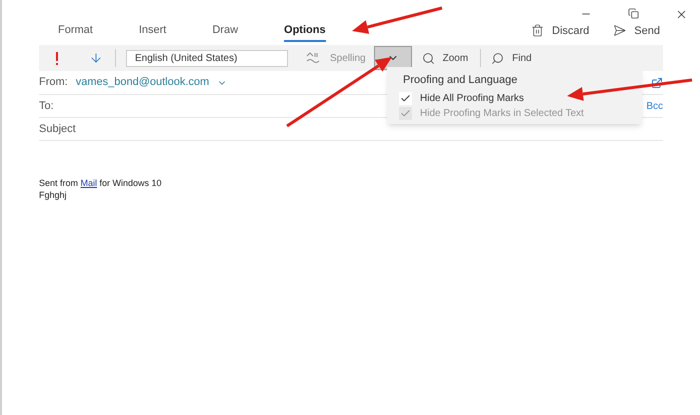 The image size is (700, 415). Describe the element at coordinates (53, 82) in the screenshot. I see `from-label: From:` at that location.